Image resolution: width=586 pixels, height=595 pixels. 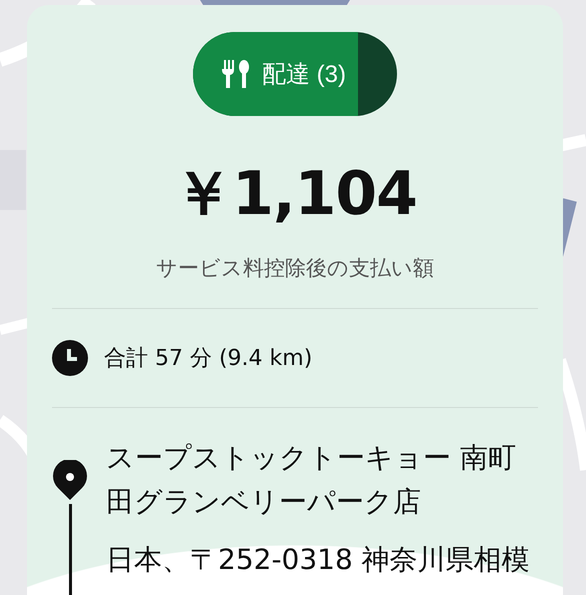 I want to click on pickup-address: 日本、〒252-0318 神奈川県相模, so click(x=318, y=560).